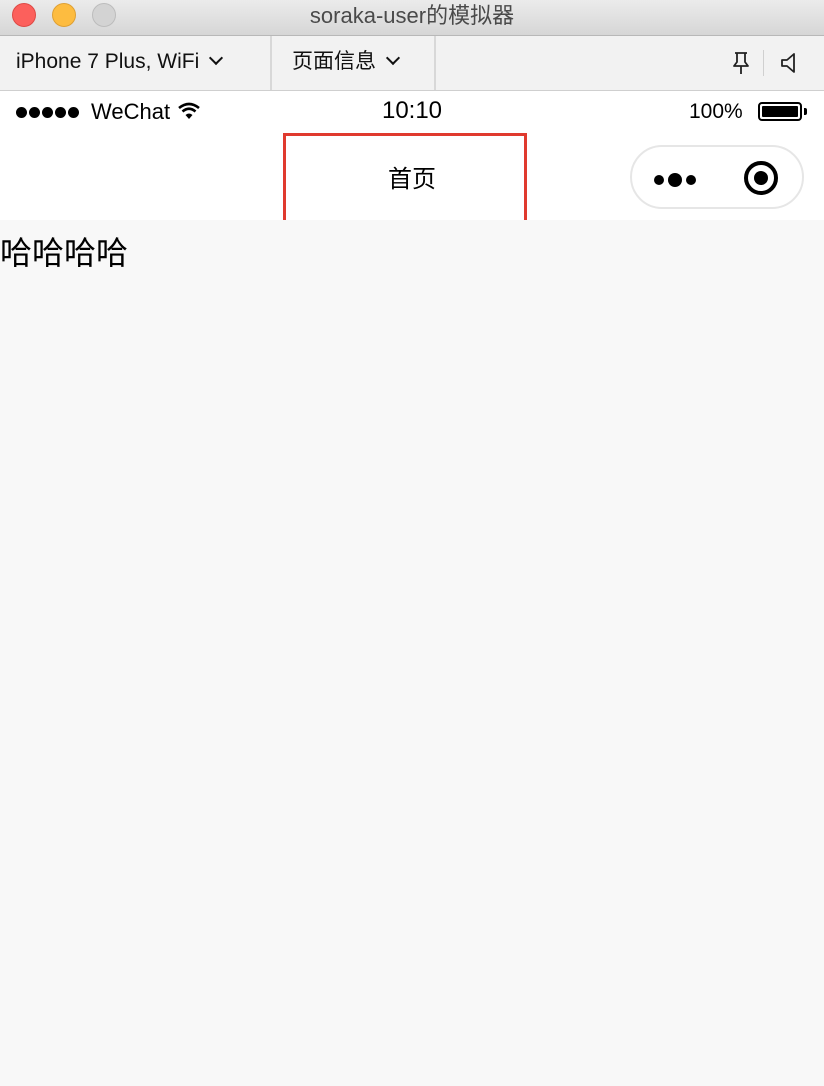 Image resolution: width=824 pixels, height=1086 pixels. I want to click on page-text: 哈哈哈哈, so click(64, 253).